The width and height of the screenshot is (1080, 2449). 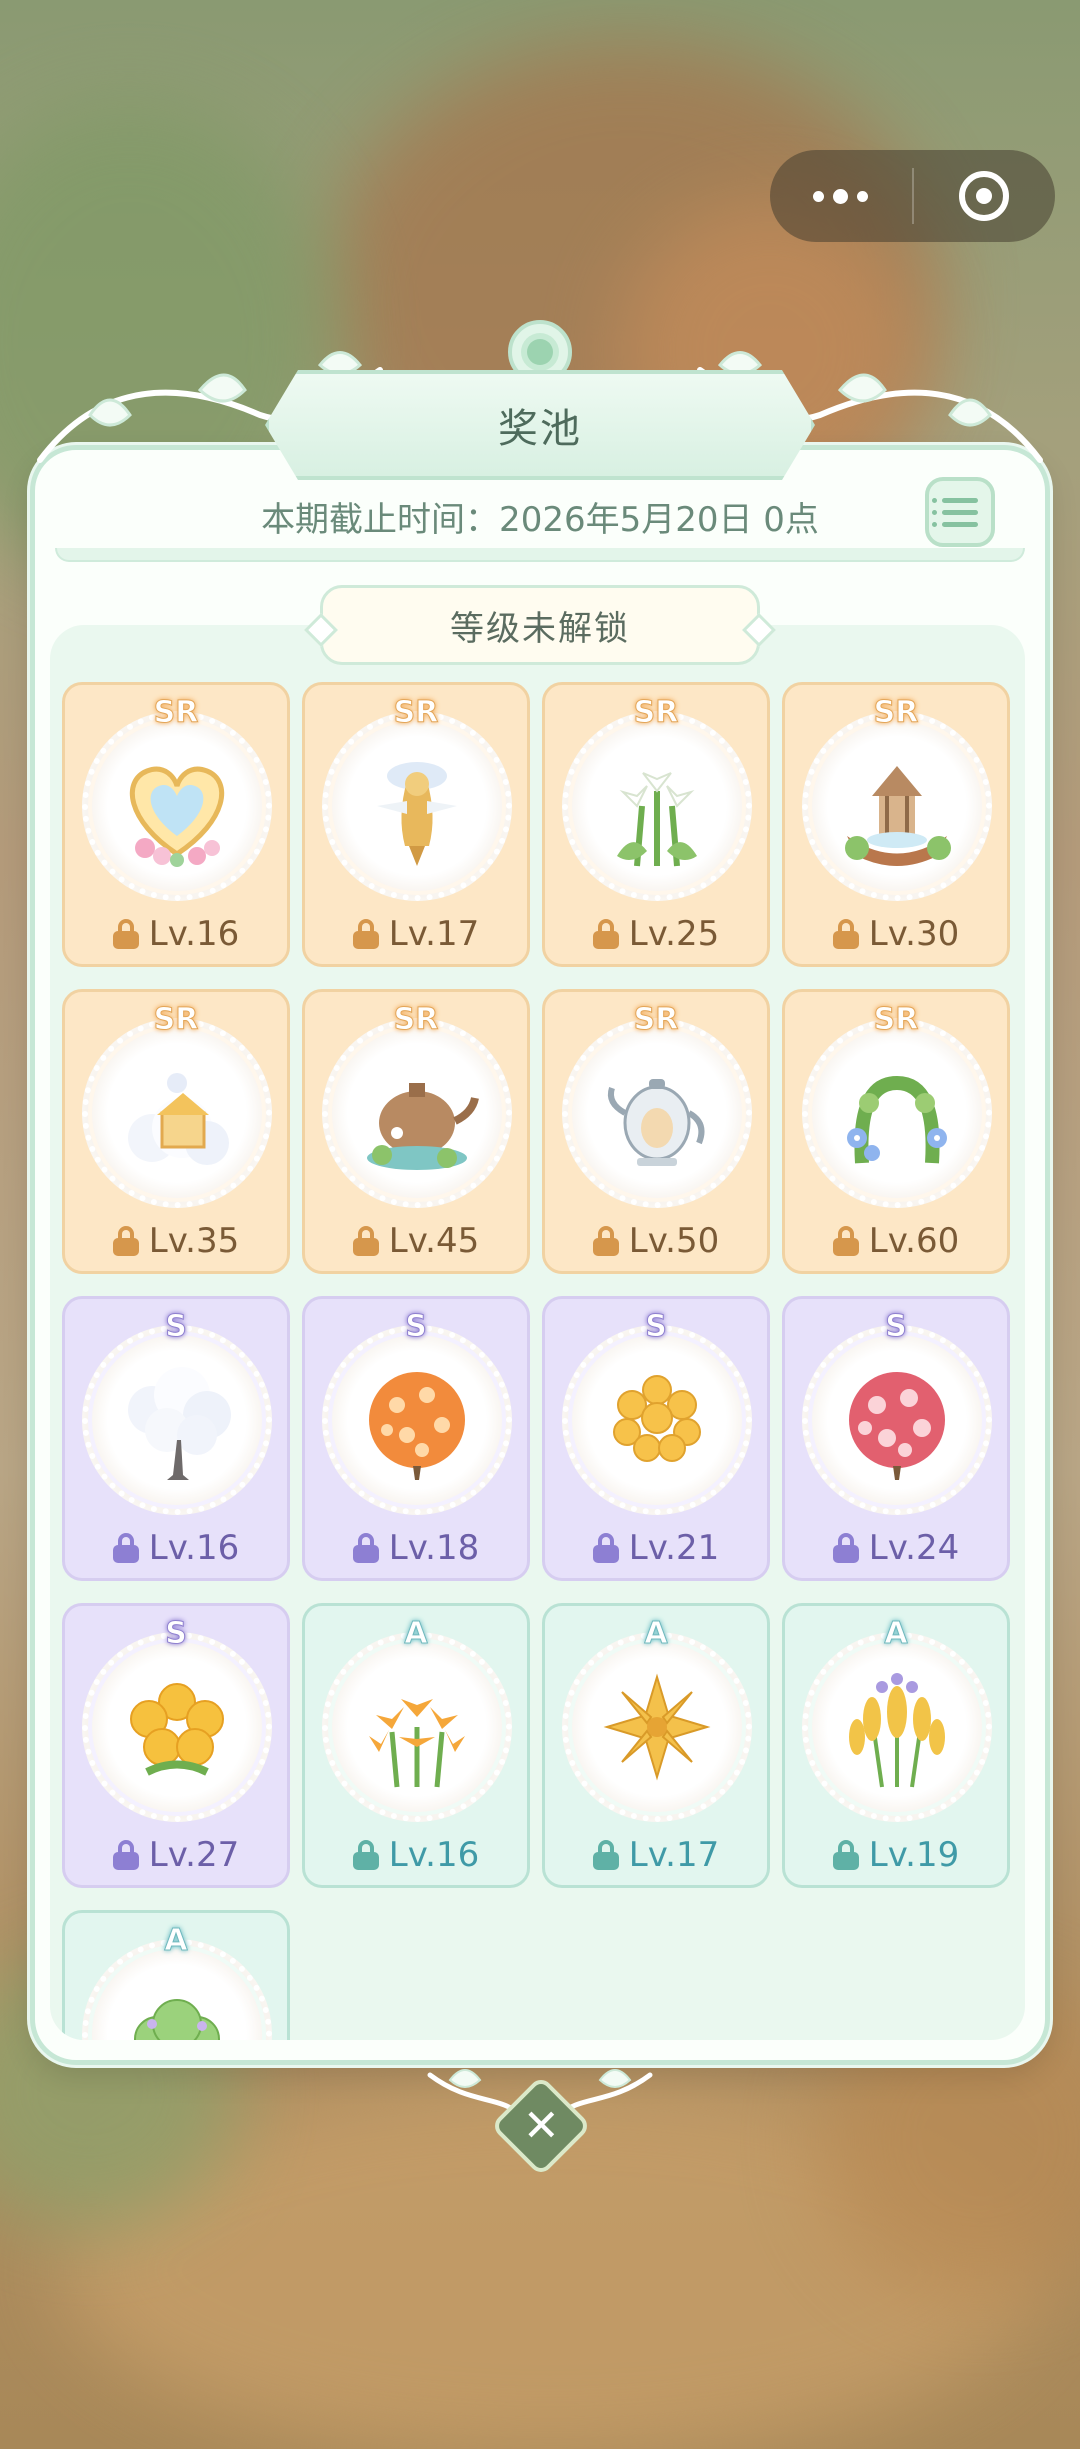 I want to click on white-lilies-icon, so click(x=657, y=819).